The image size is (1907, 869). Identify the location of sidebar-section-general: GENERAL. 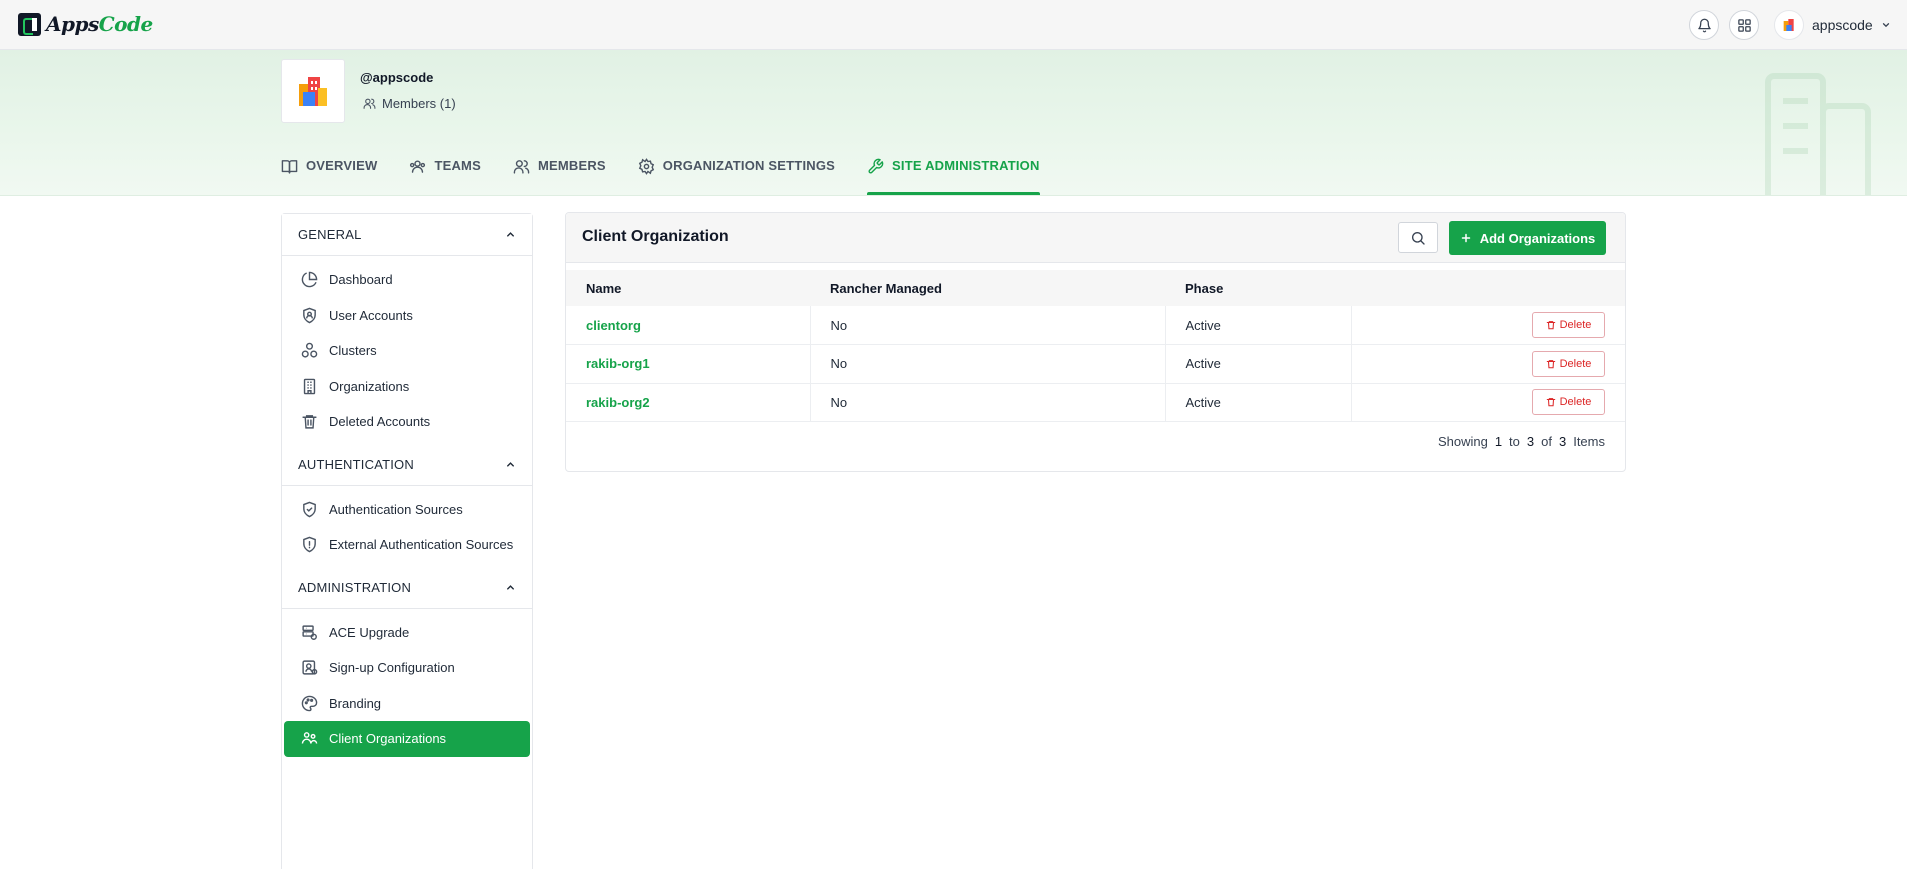
(407, 235).